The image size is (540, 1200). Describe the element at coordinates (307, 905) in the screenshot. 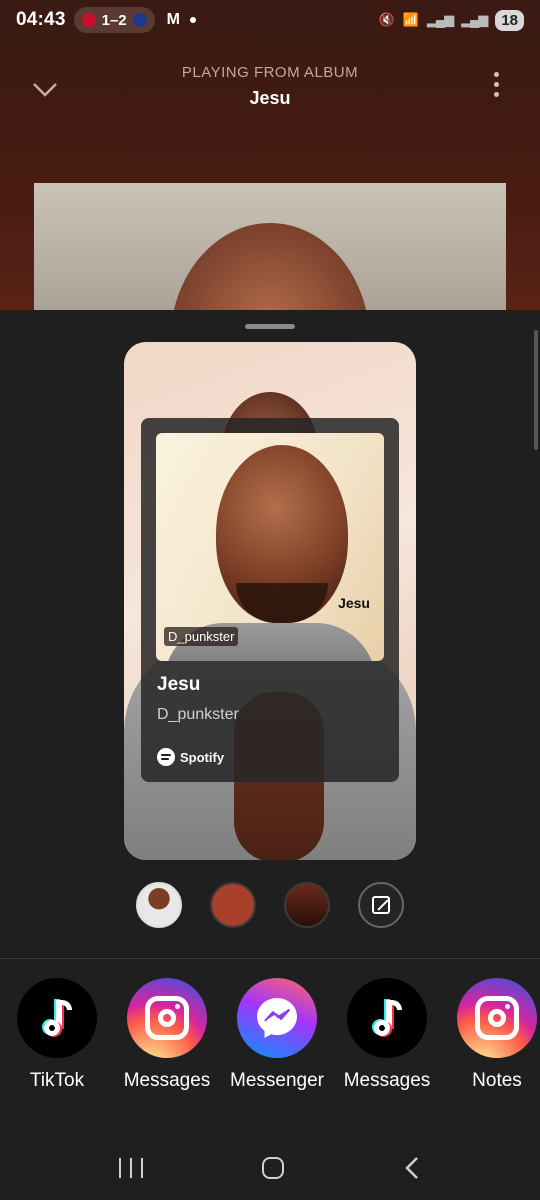

I see `bg-option-dark-gradient` at that location.